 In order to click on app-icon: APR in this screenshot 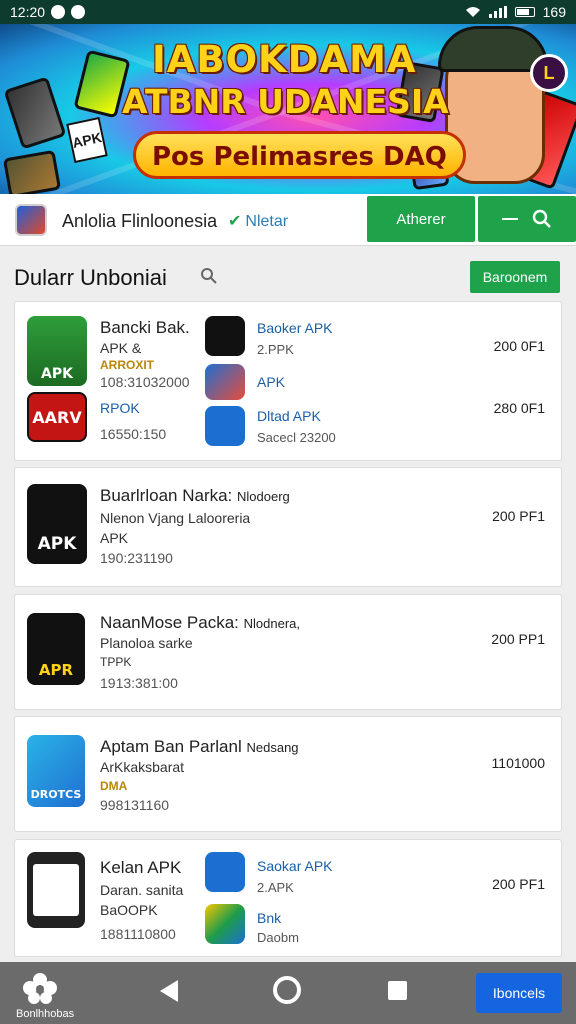, I will do `click(56, 649)`.